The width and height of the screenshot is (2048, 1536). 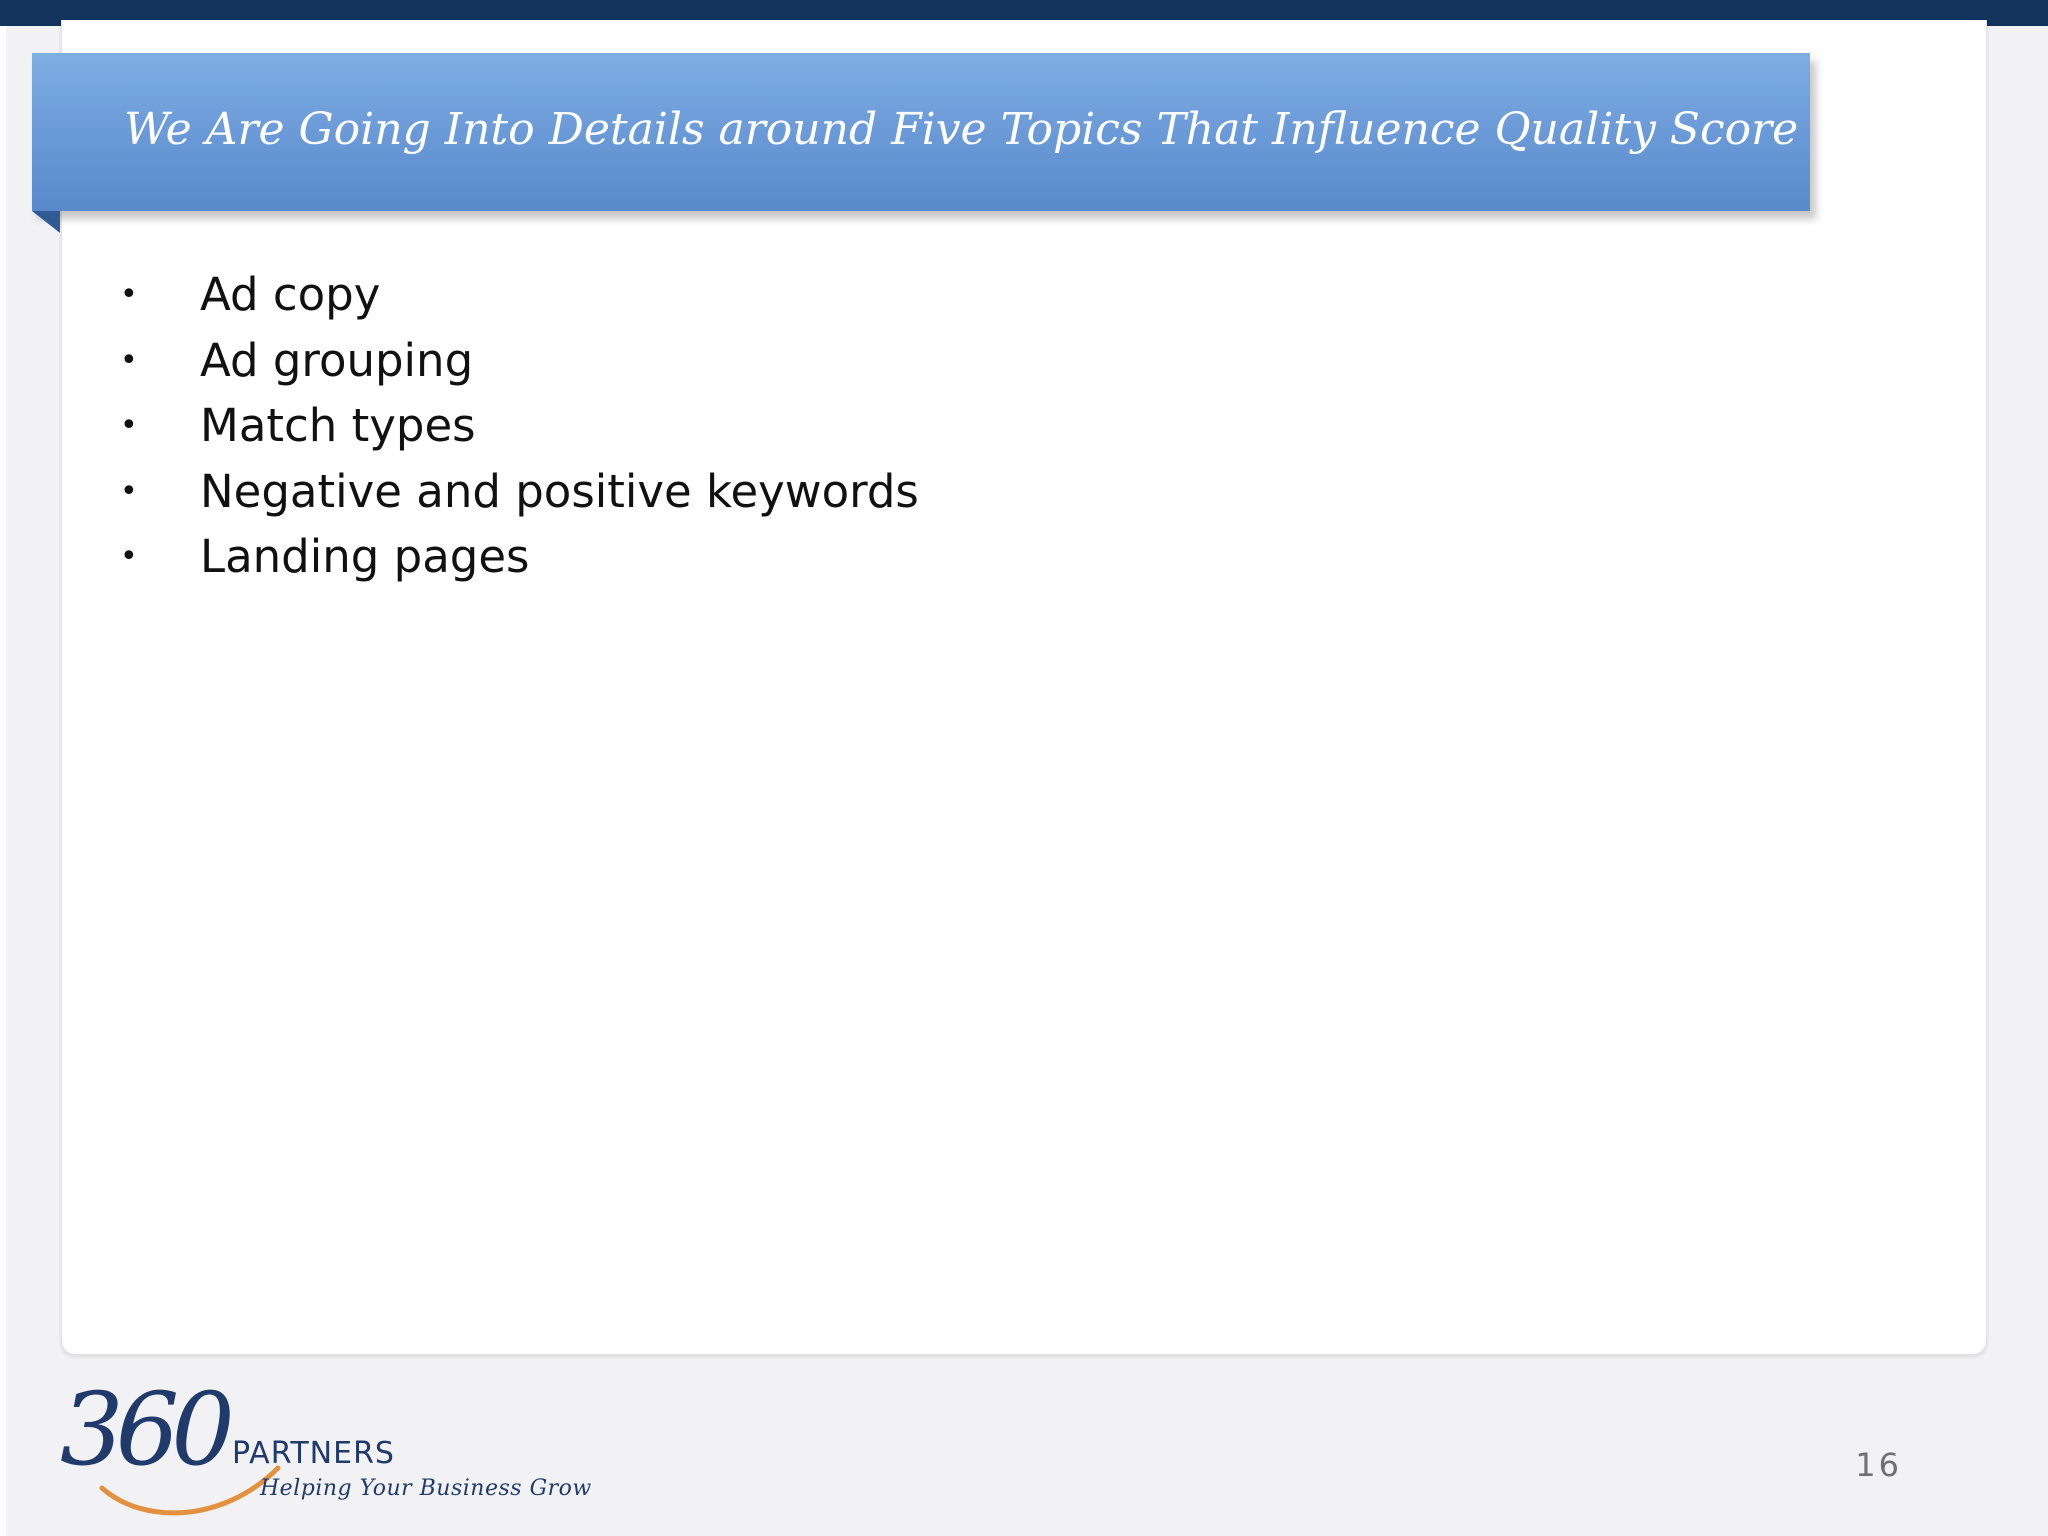 I want to click on logo-number: 360, so click(x=147, y=1429).